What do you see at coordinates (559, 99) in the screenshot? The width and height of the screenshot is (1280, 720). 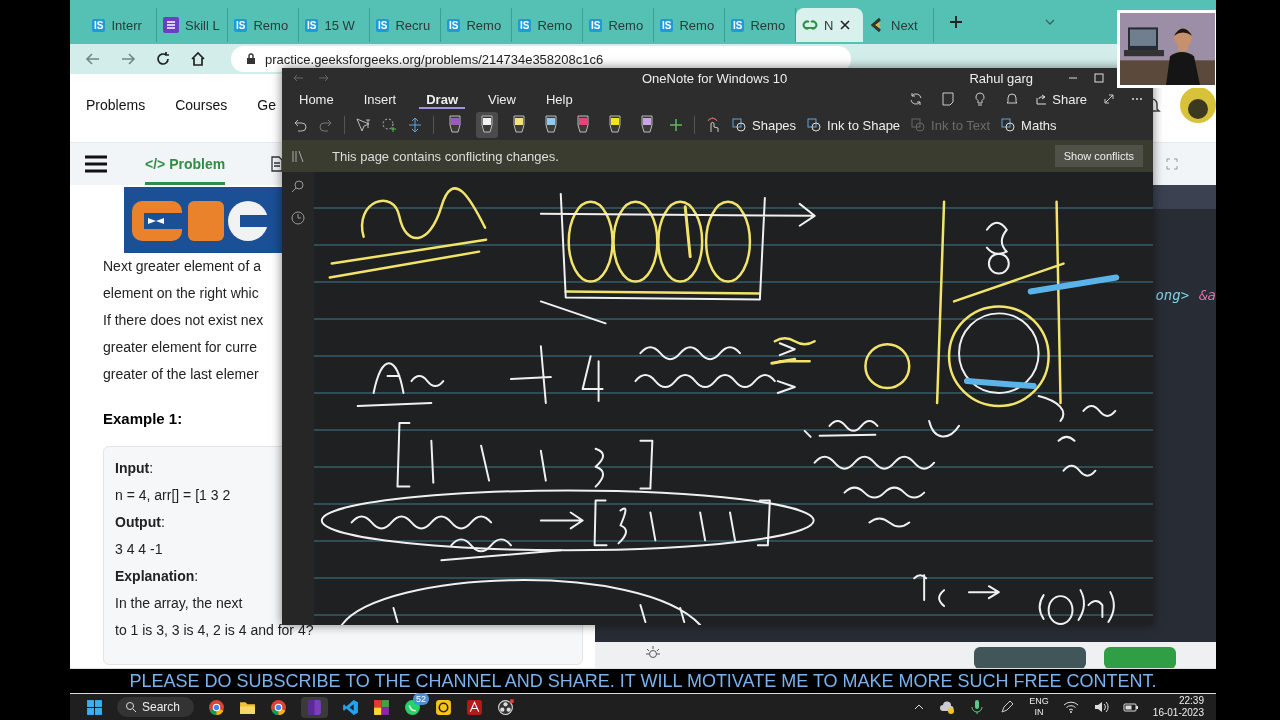 I see `ribbon-tab: Help` at bounding box center [559, 99].